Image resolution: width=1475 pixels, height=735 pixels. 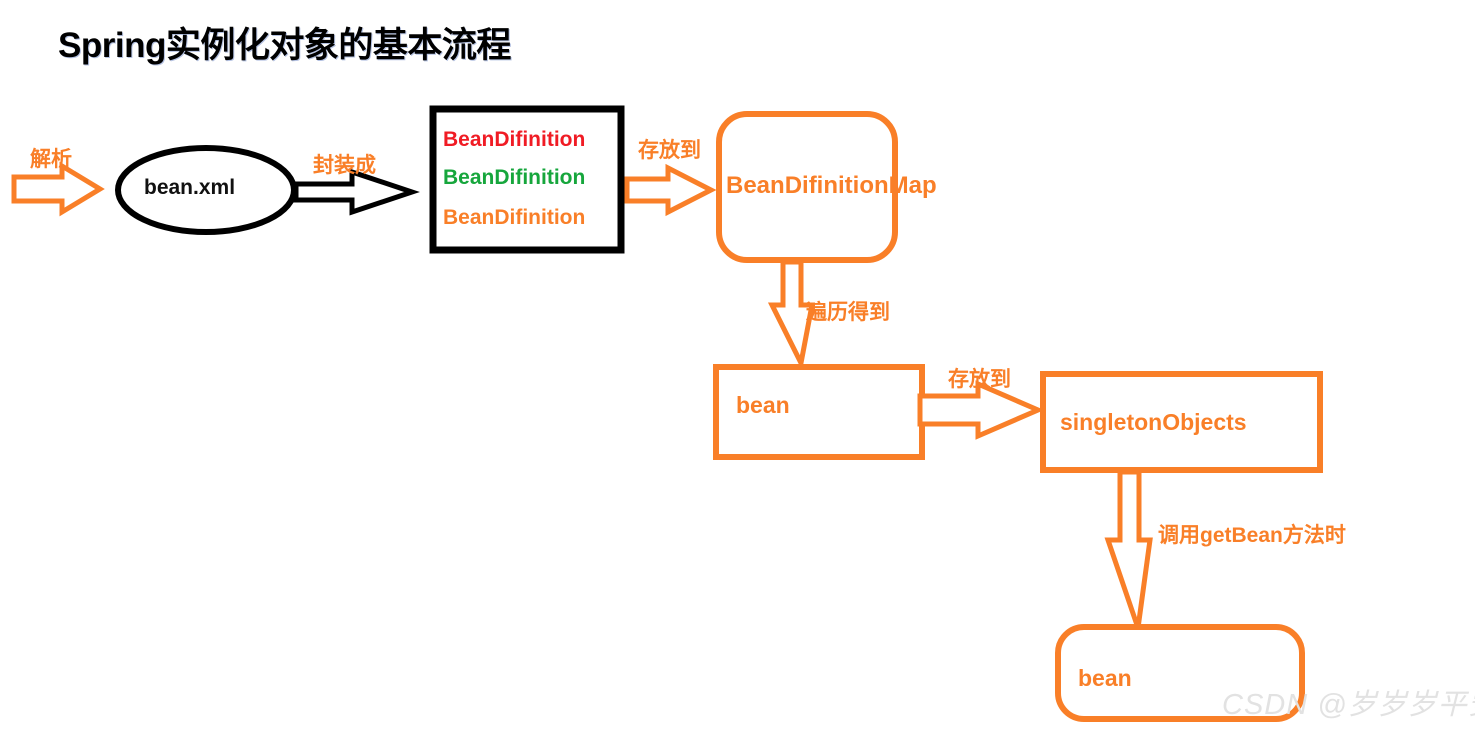 I want to click on node-label-definition-map: BeanDifinitionMap, so click(x=831, y=185).